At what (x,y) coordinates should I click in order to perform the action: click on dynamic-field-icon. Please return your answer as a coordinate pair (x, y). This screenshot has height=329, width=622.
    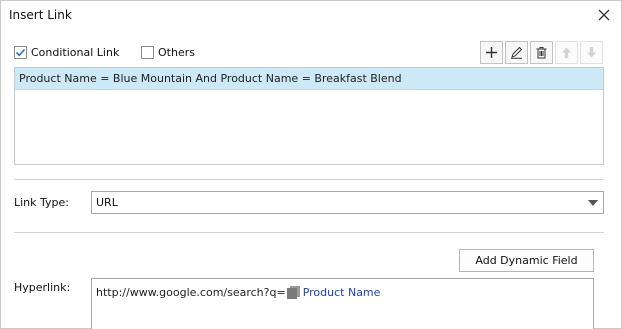
    Looking at the image, I should click on (293, 292).